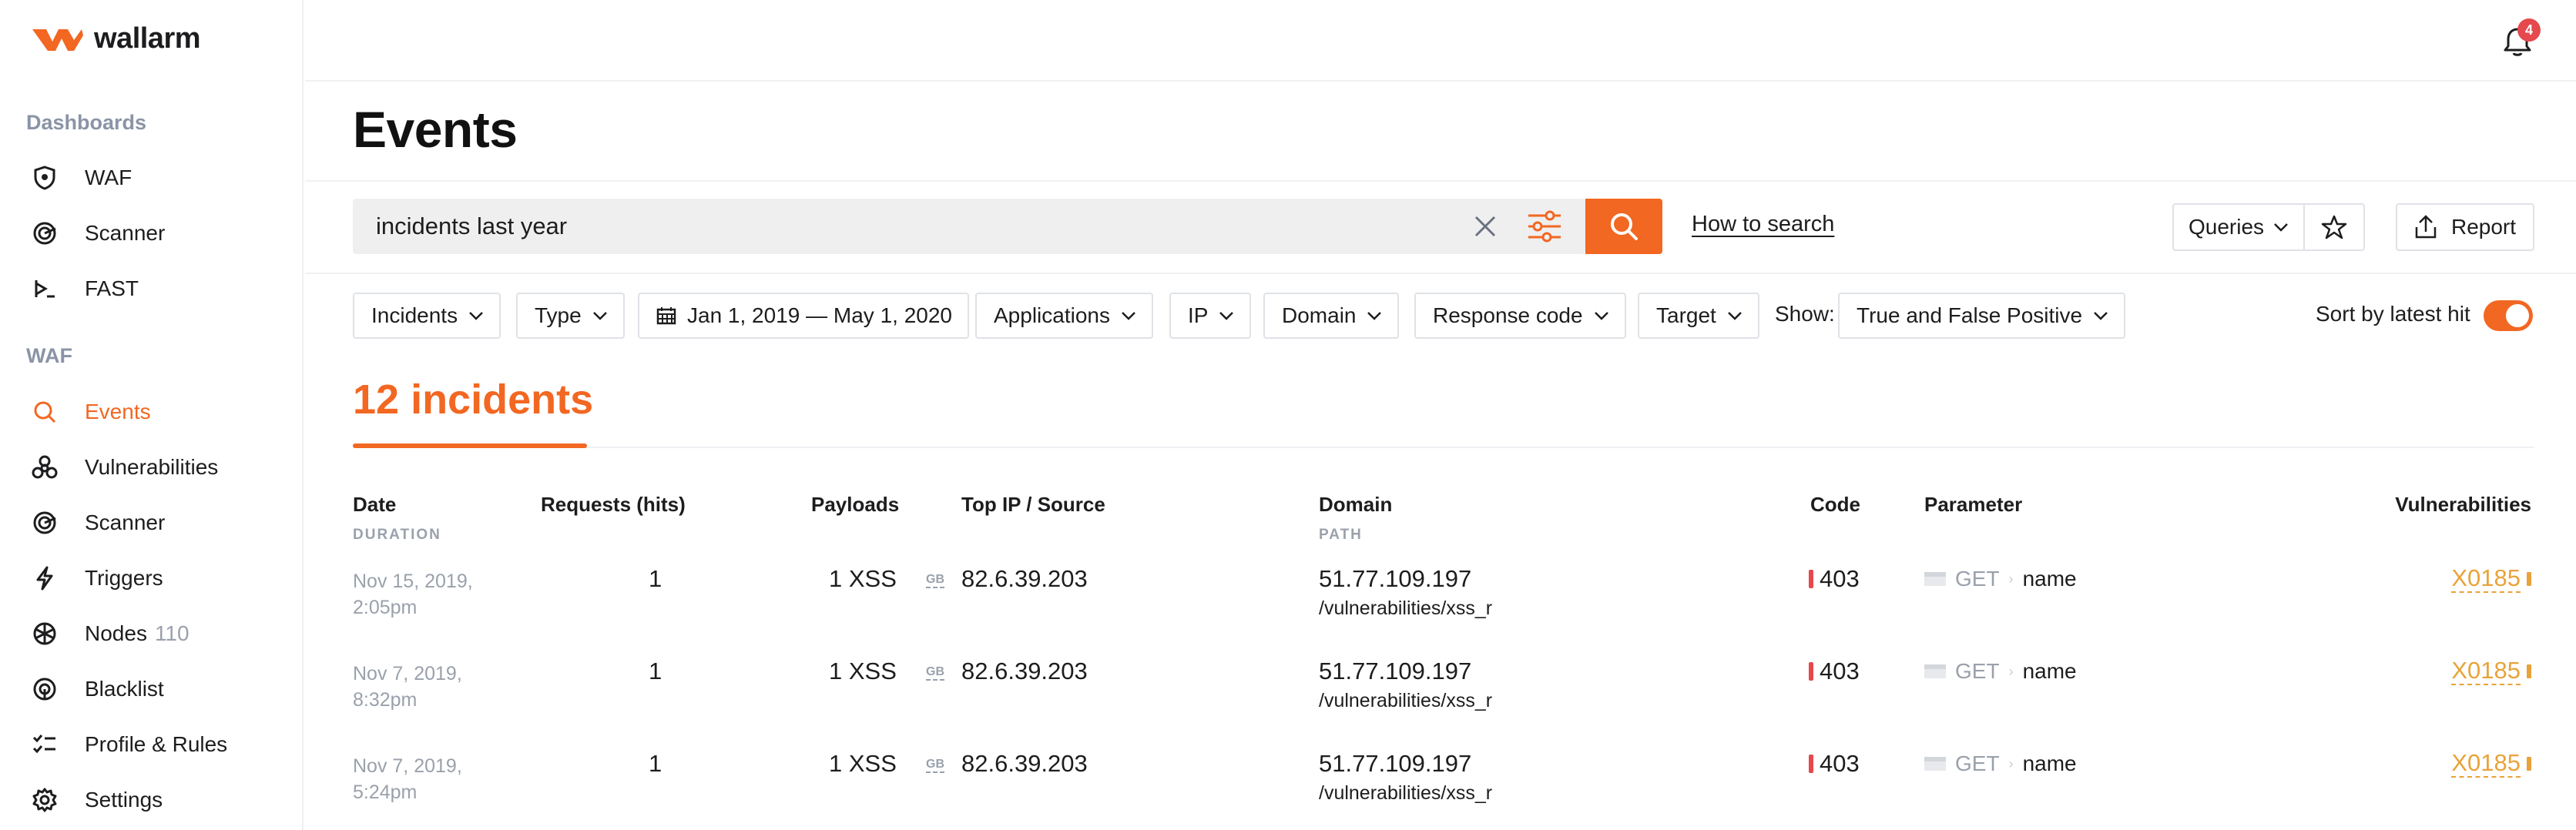  I want to click on filter-applications: Applications, so click(1064, 316).